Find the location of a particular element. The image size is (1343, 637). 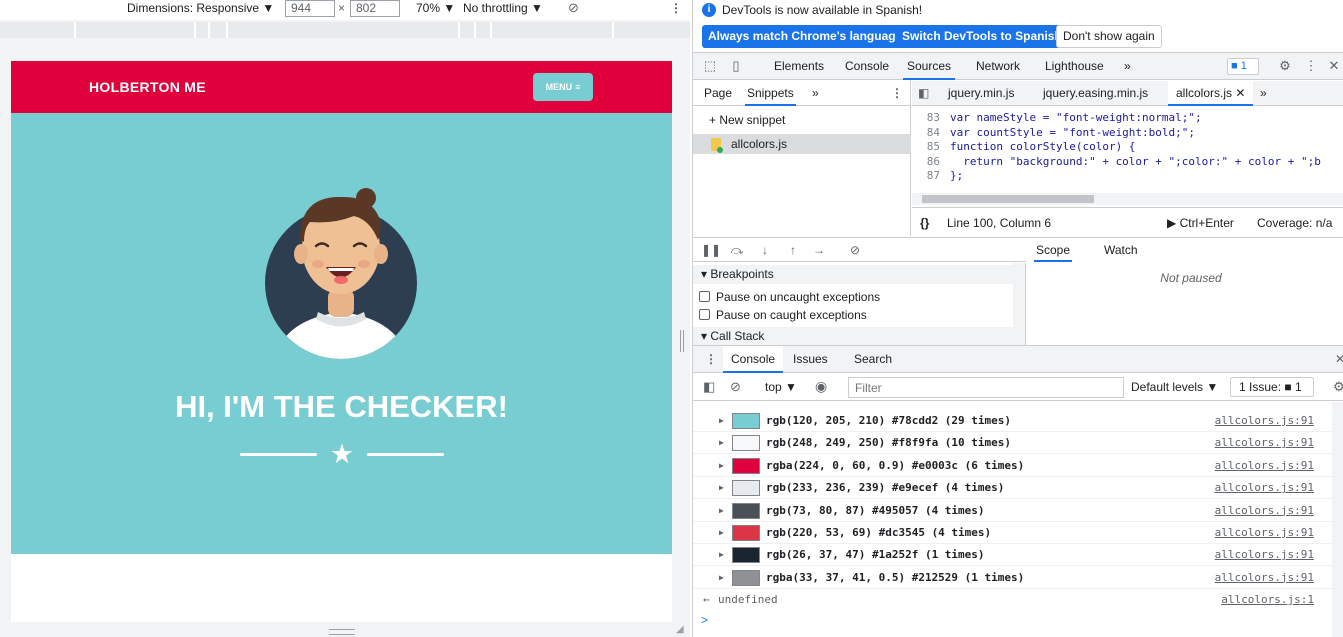

pause-icon: ❚❚ is located at coordinates (711, 250).